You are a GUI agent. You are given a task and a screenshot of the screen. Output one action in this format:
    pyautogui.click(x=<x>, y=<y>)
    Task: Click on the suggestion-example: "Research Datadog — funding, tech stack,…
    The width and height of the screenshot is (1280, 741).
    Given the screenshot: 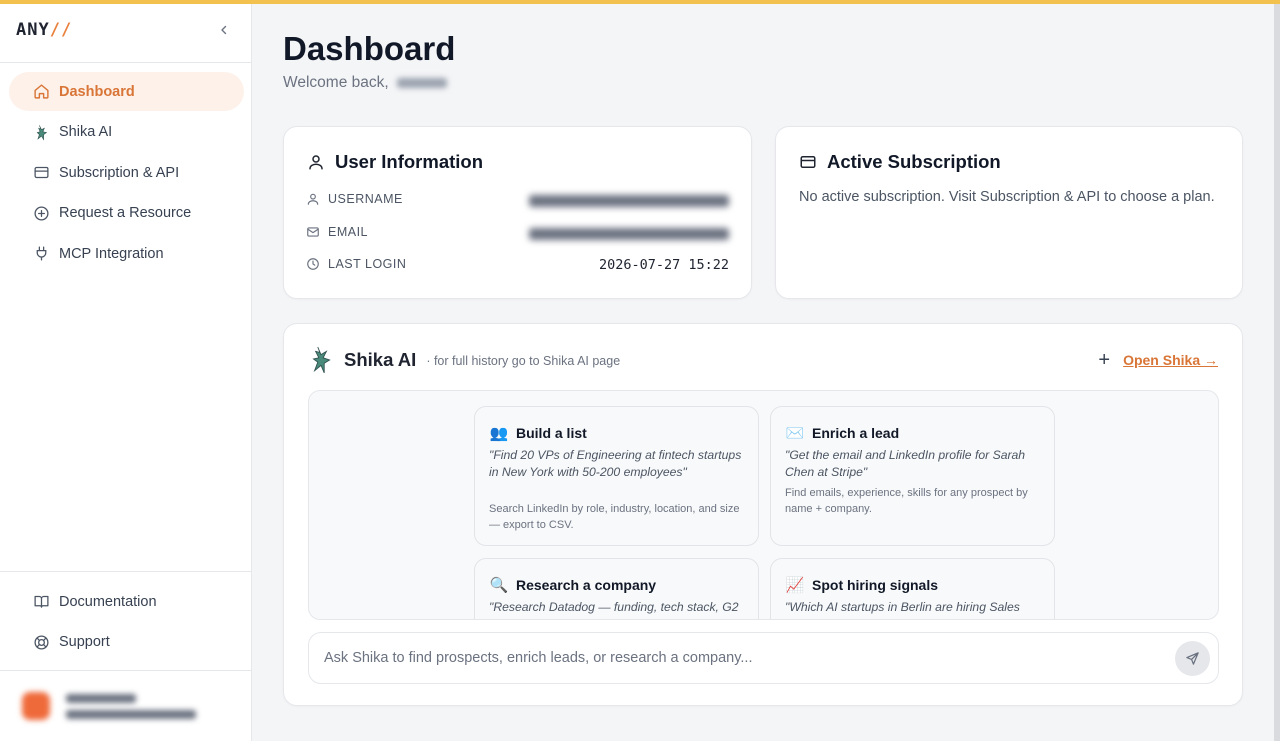 What is the action you would take?
    pyautogui.click(x=614, y=607)
    